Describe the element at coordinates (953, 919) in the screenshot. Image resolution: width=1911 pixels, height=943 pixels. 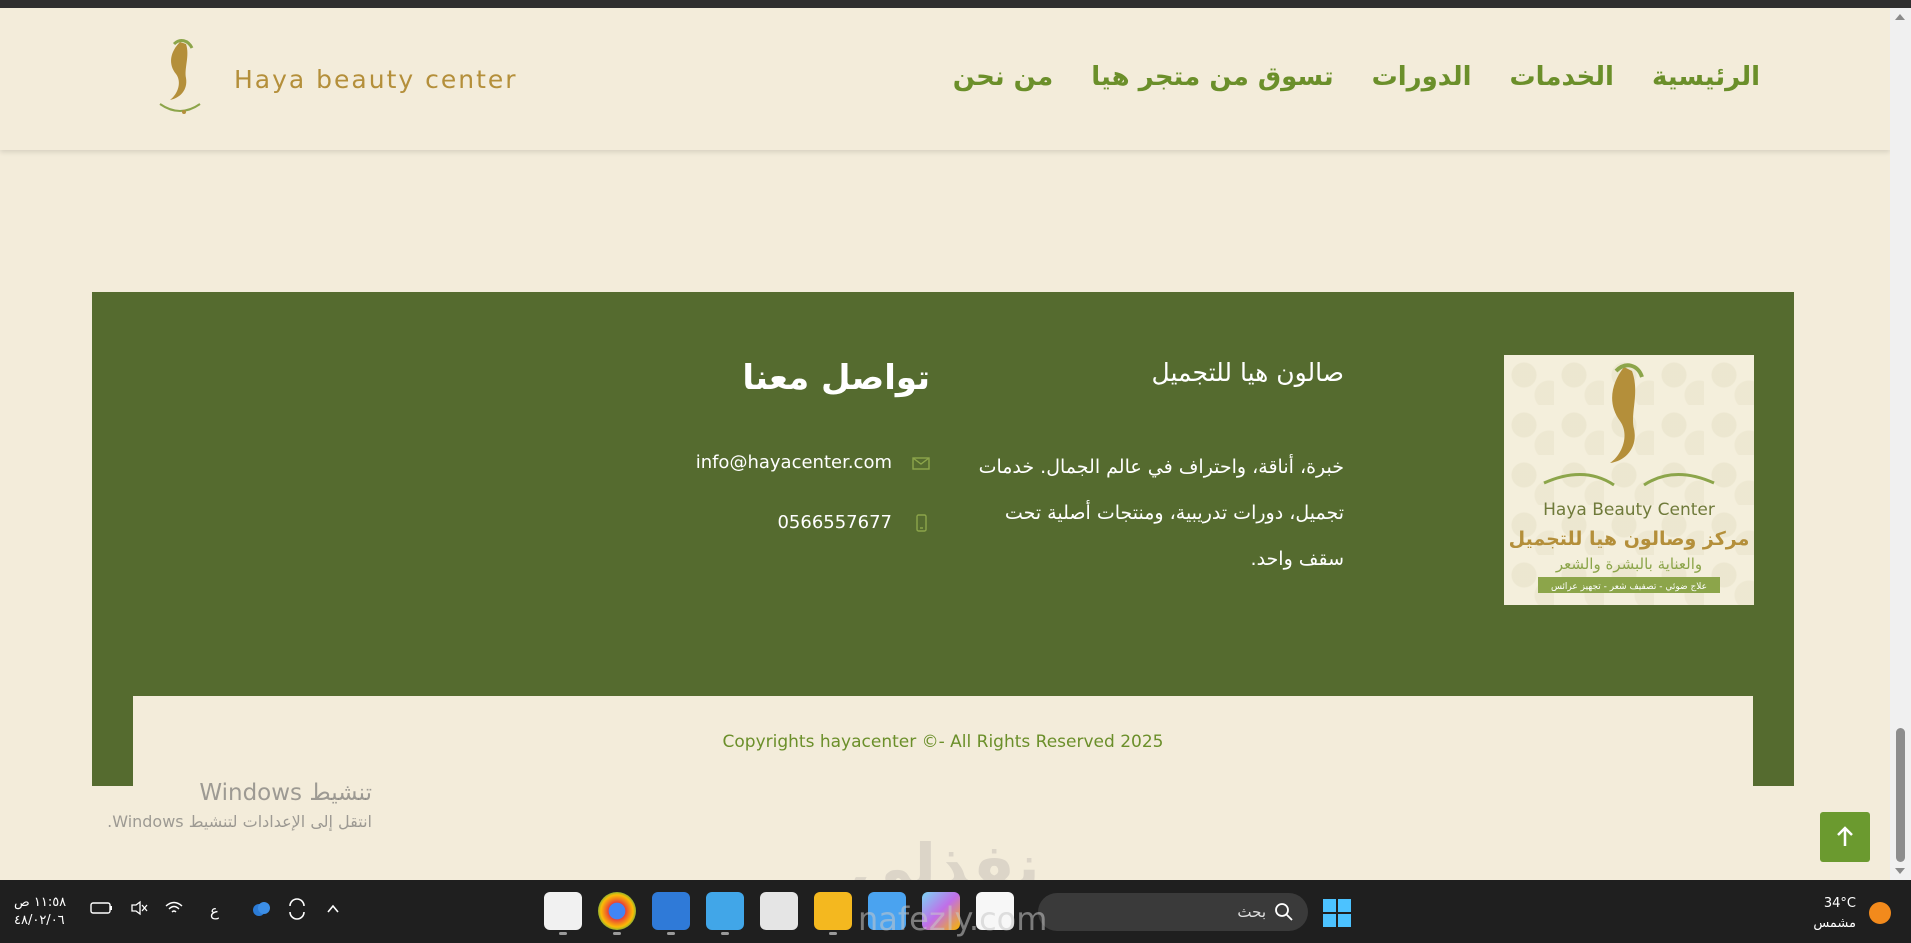
I see `watermark-latin: nafezly.com` at that location.